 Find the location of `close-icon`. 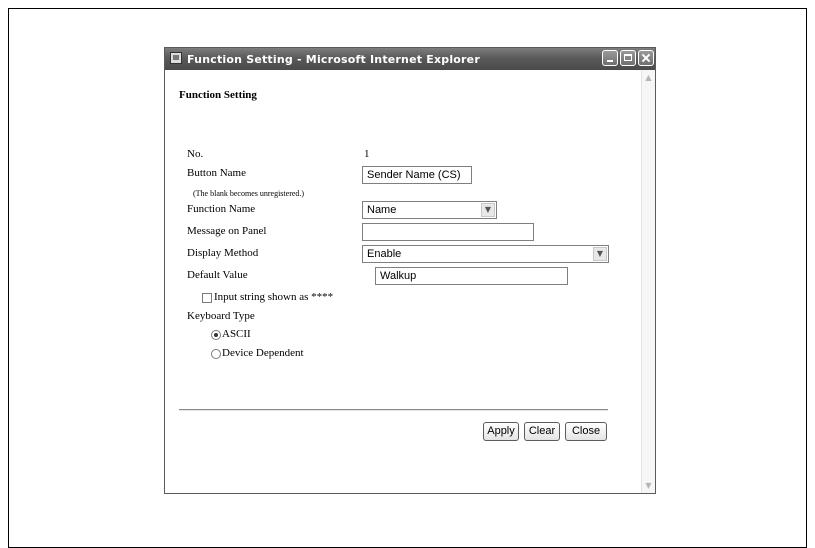

close-icon is located at coordinates (646, 58).